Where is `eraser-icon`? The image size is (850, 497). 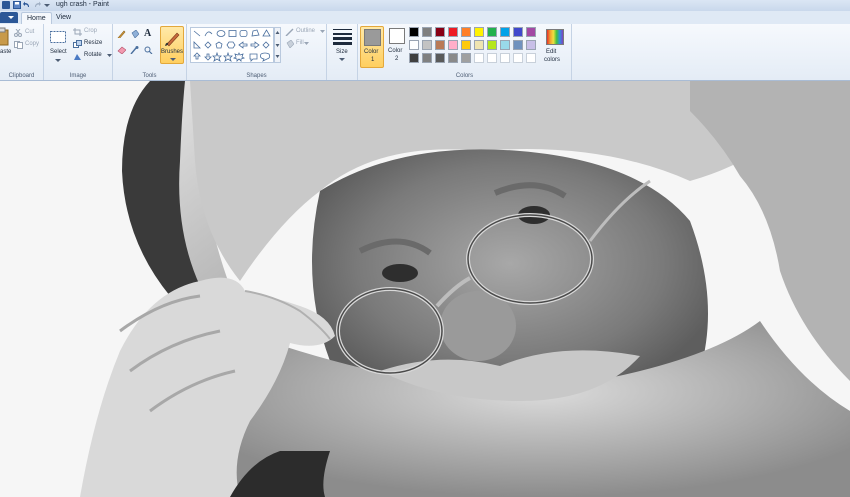
eraser-icon is located at coordinates (121, 50).